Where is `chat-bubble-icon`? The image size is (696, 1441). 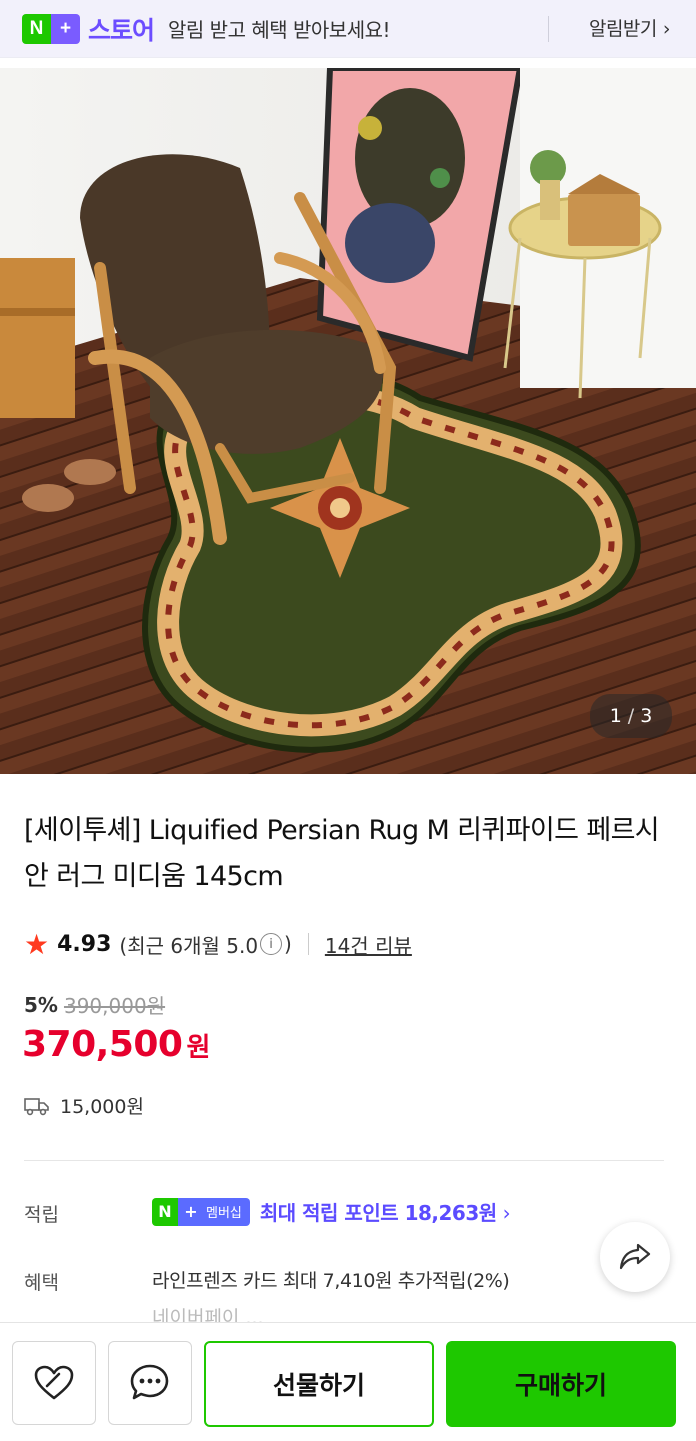
chat-bubble-icon is located at coordinates (149, 1382).